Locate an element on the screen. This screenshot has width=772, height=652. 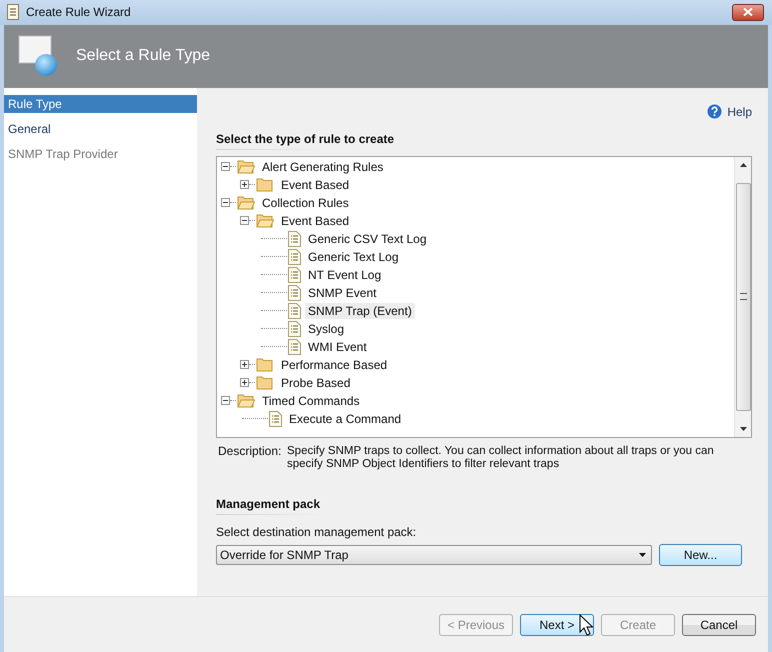
close-icon is located at coordinates (748, 12).